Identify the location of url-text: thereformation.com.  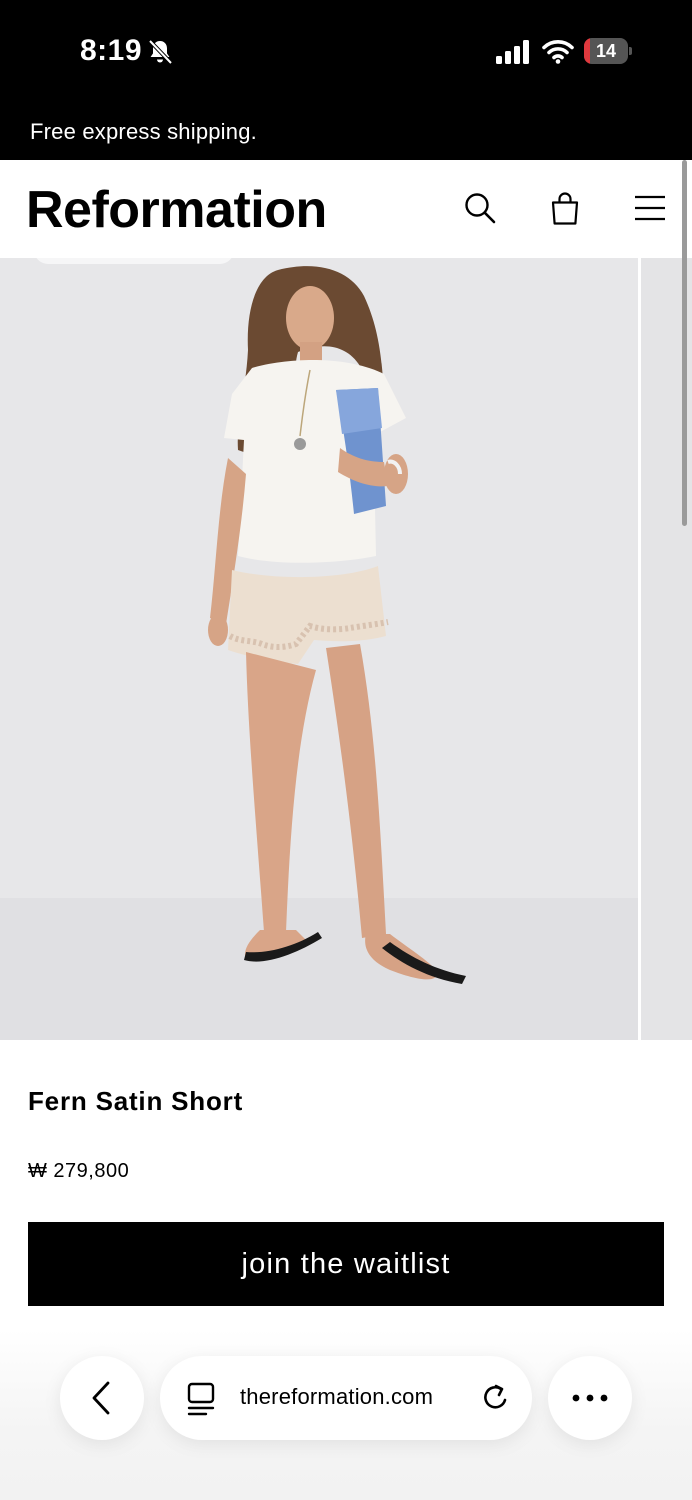
(337, 1396).